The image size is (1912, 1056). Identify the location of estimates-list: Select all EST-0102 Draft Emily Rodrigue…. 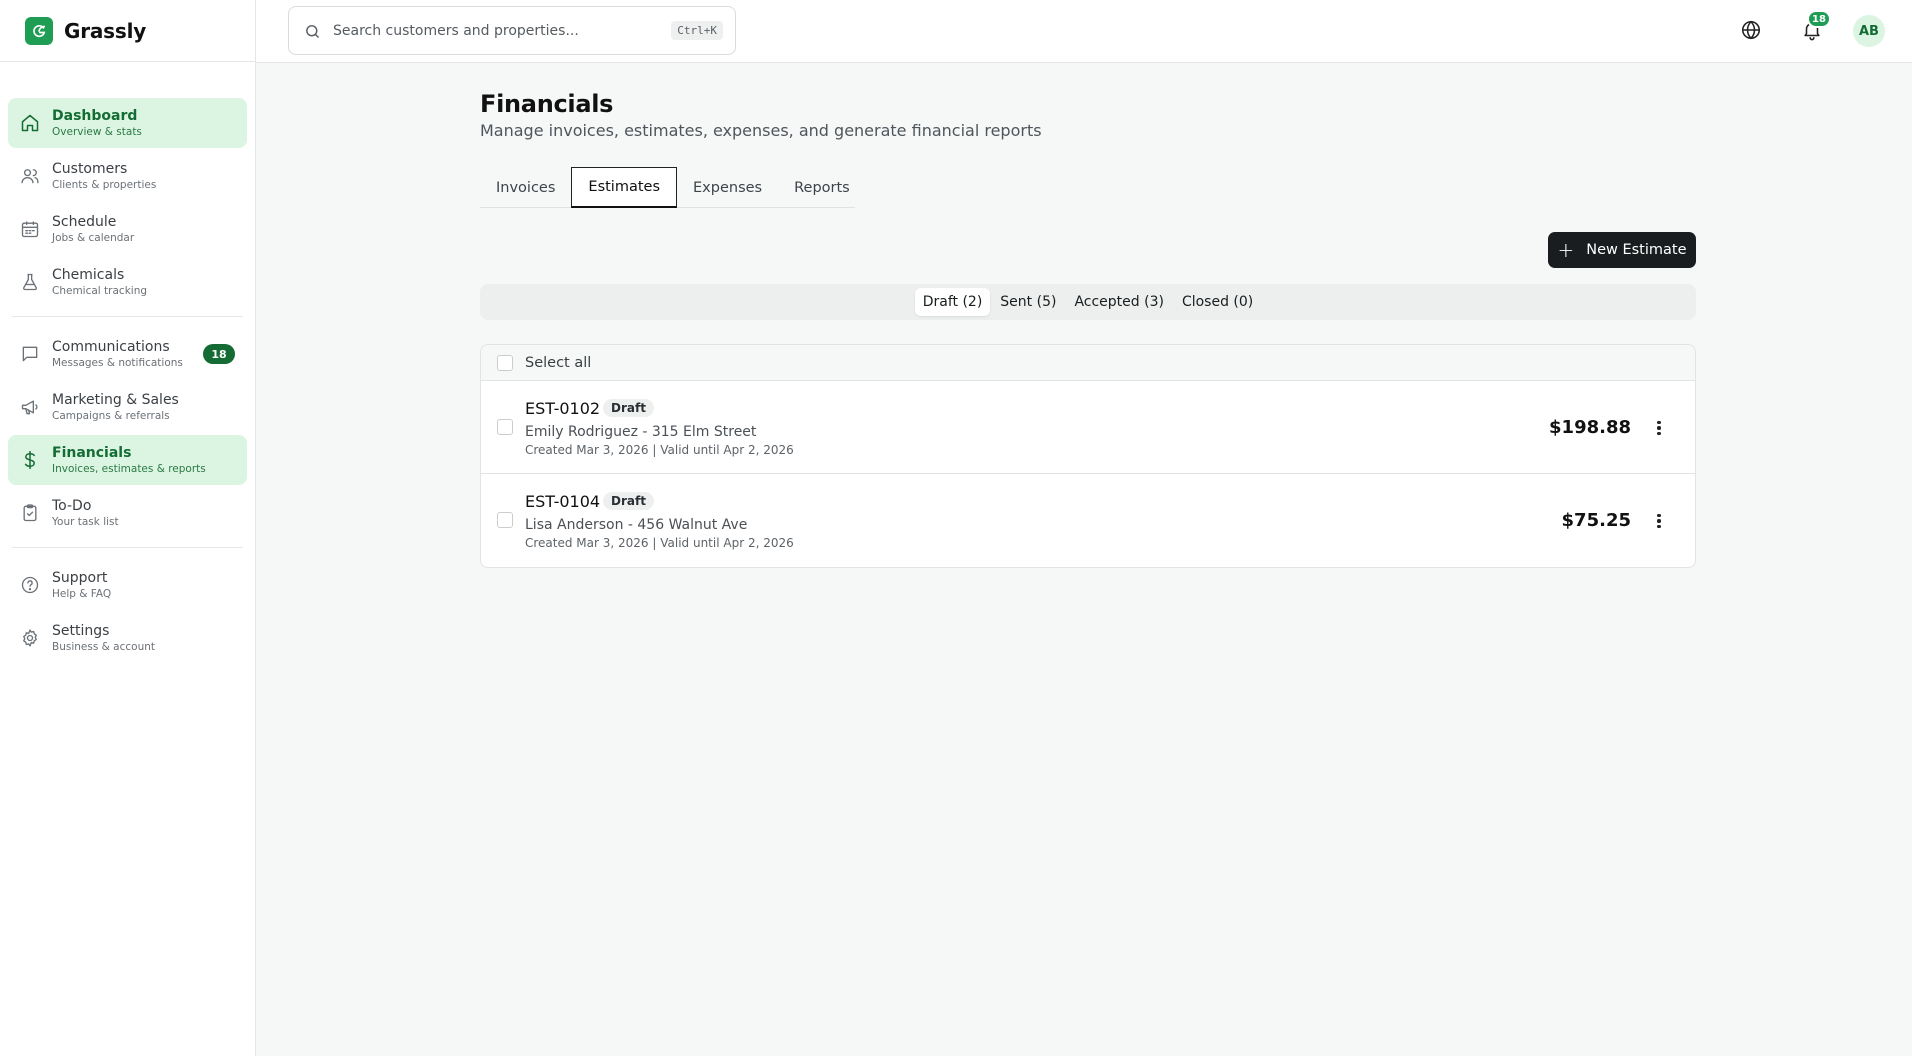
(1088, 456).